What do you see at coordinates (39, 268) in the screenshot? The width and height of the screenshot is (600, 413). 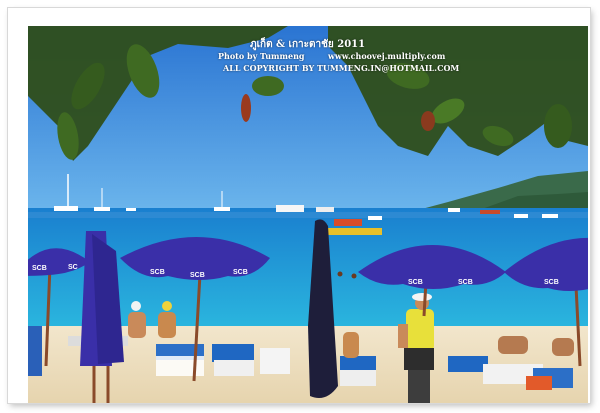 I see `umbrella-logo: SCB` at bounding box center [39, 268].